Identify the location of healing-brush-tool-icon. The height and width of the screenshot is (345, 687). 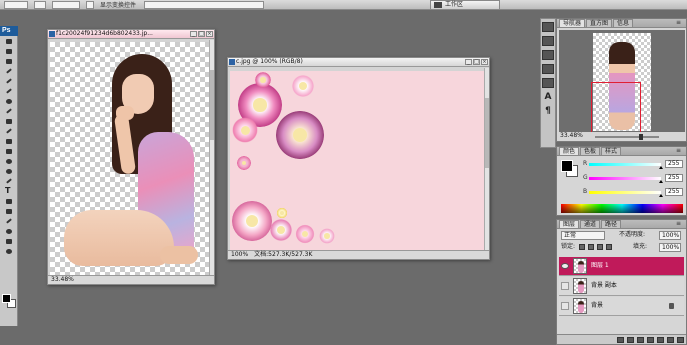
(9, 101).